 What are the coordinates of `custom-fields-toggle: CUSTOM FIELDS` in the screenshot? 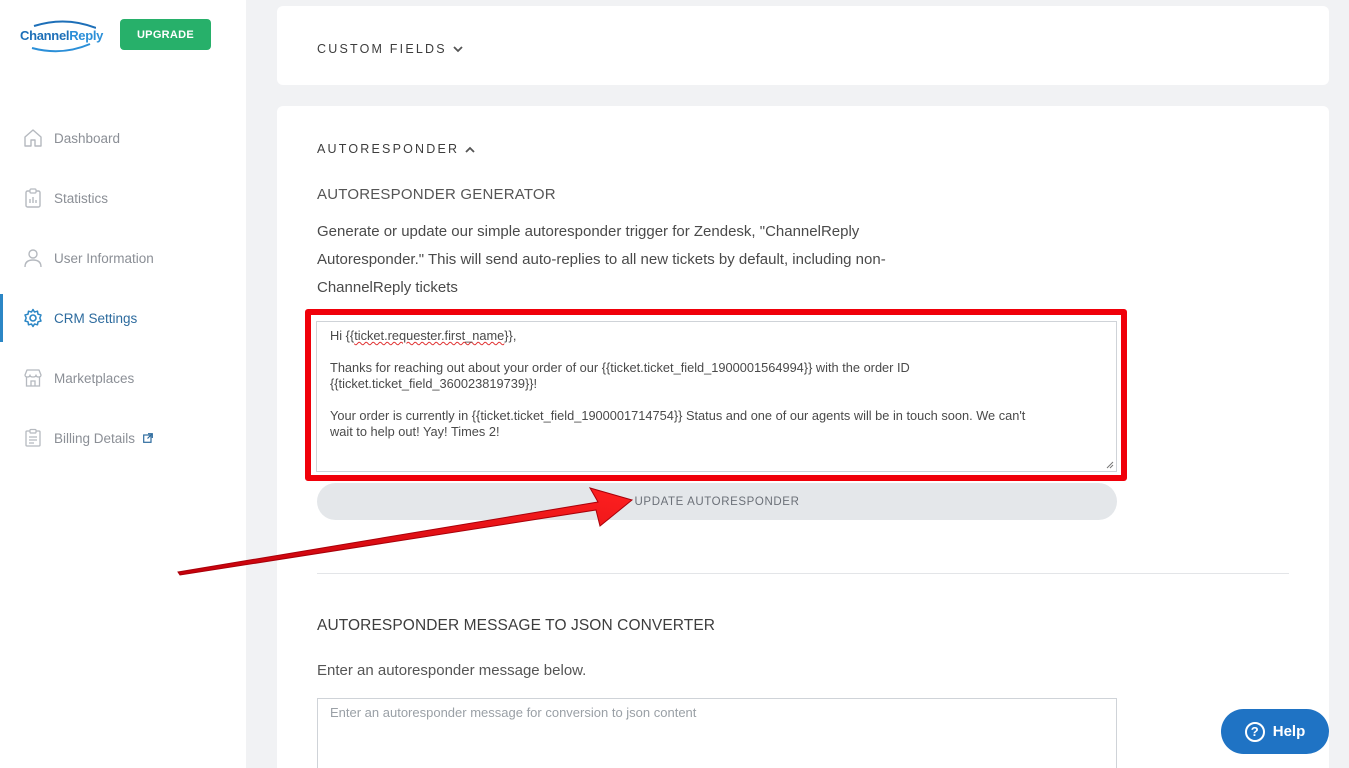 It's located at (390, 49).